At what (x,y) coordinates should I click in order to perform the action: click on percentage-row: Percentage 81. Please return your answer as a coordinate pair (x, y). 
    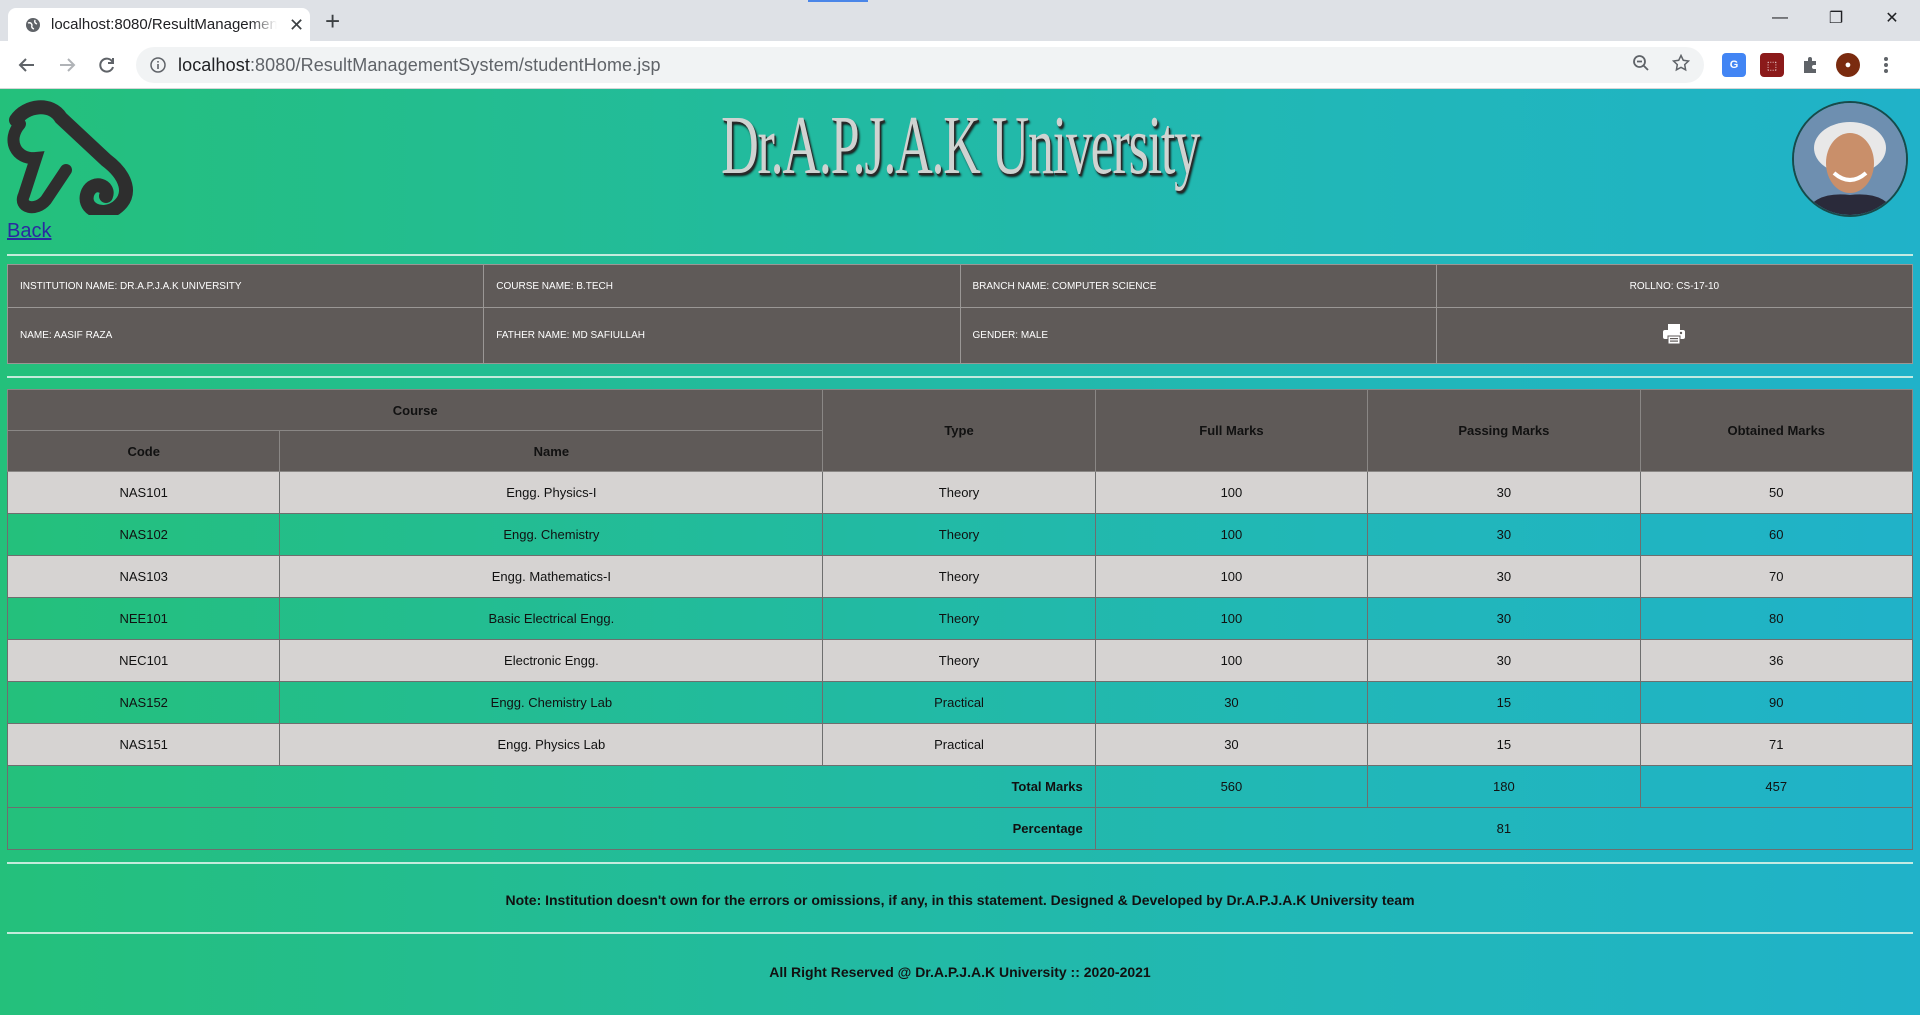
    Looking at the image, I should click on (960, 828).